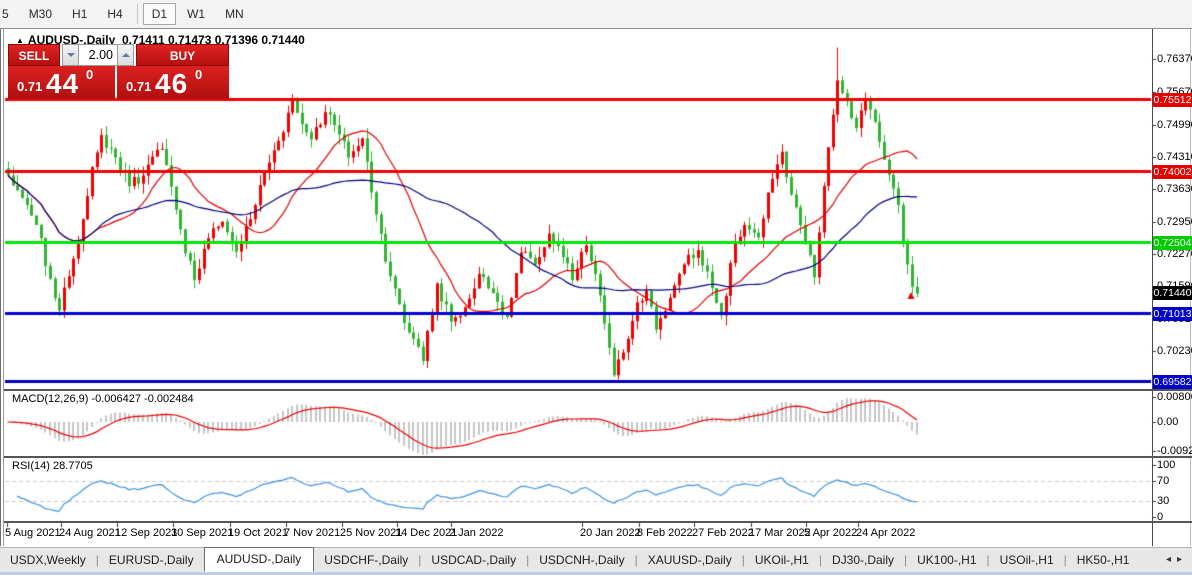 The width and height of the screenshot is (1192, 575). I want to click on price-axis-label: 0.72950, so click(1174, 221).